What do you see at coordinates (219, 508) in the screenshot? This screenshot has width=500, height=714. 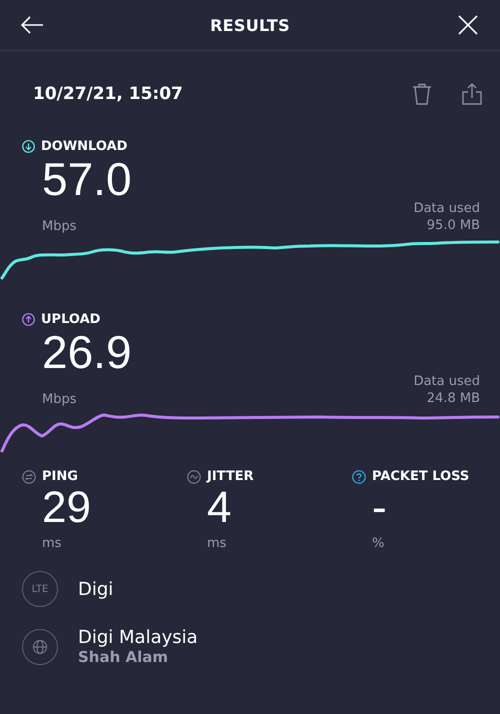 I see `metric-value: 4` at bounding box center [219, 508].